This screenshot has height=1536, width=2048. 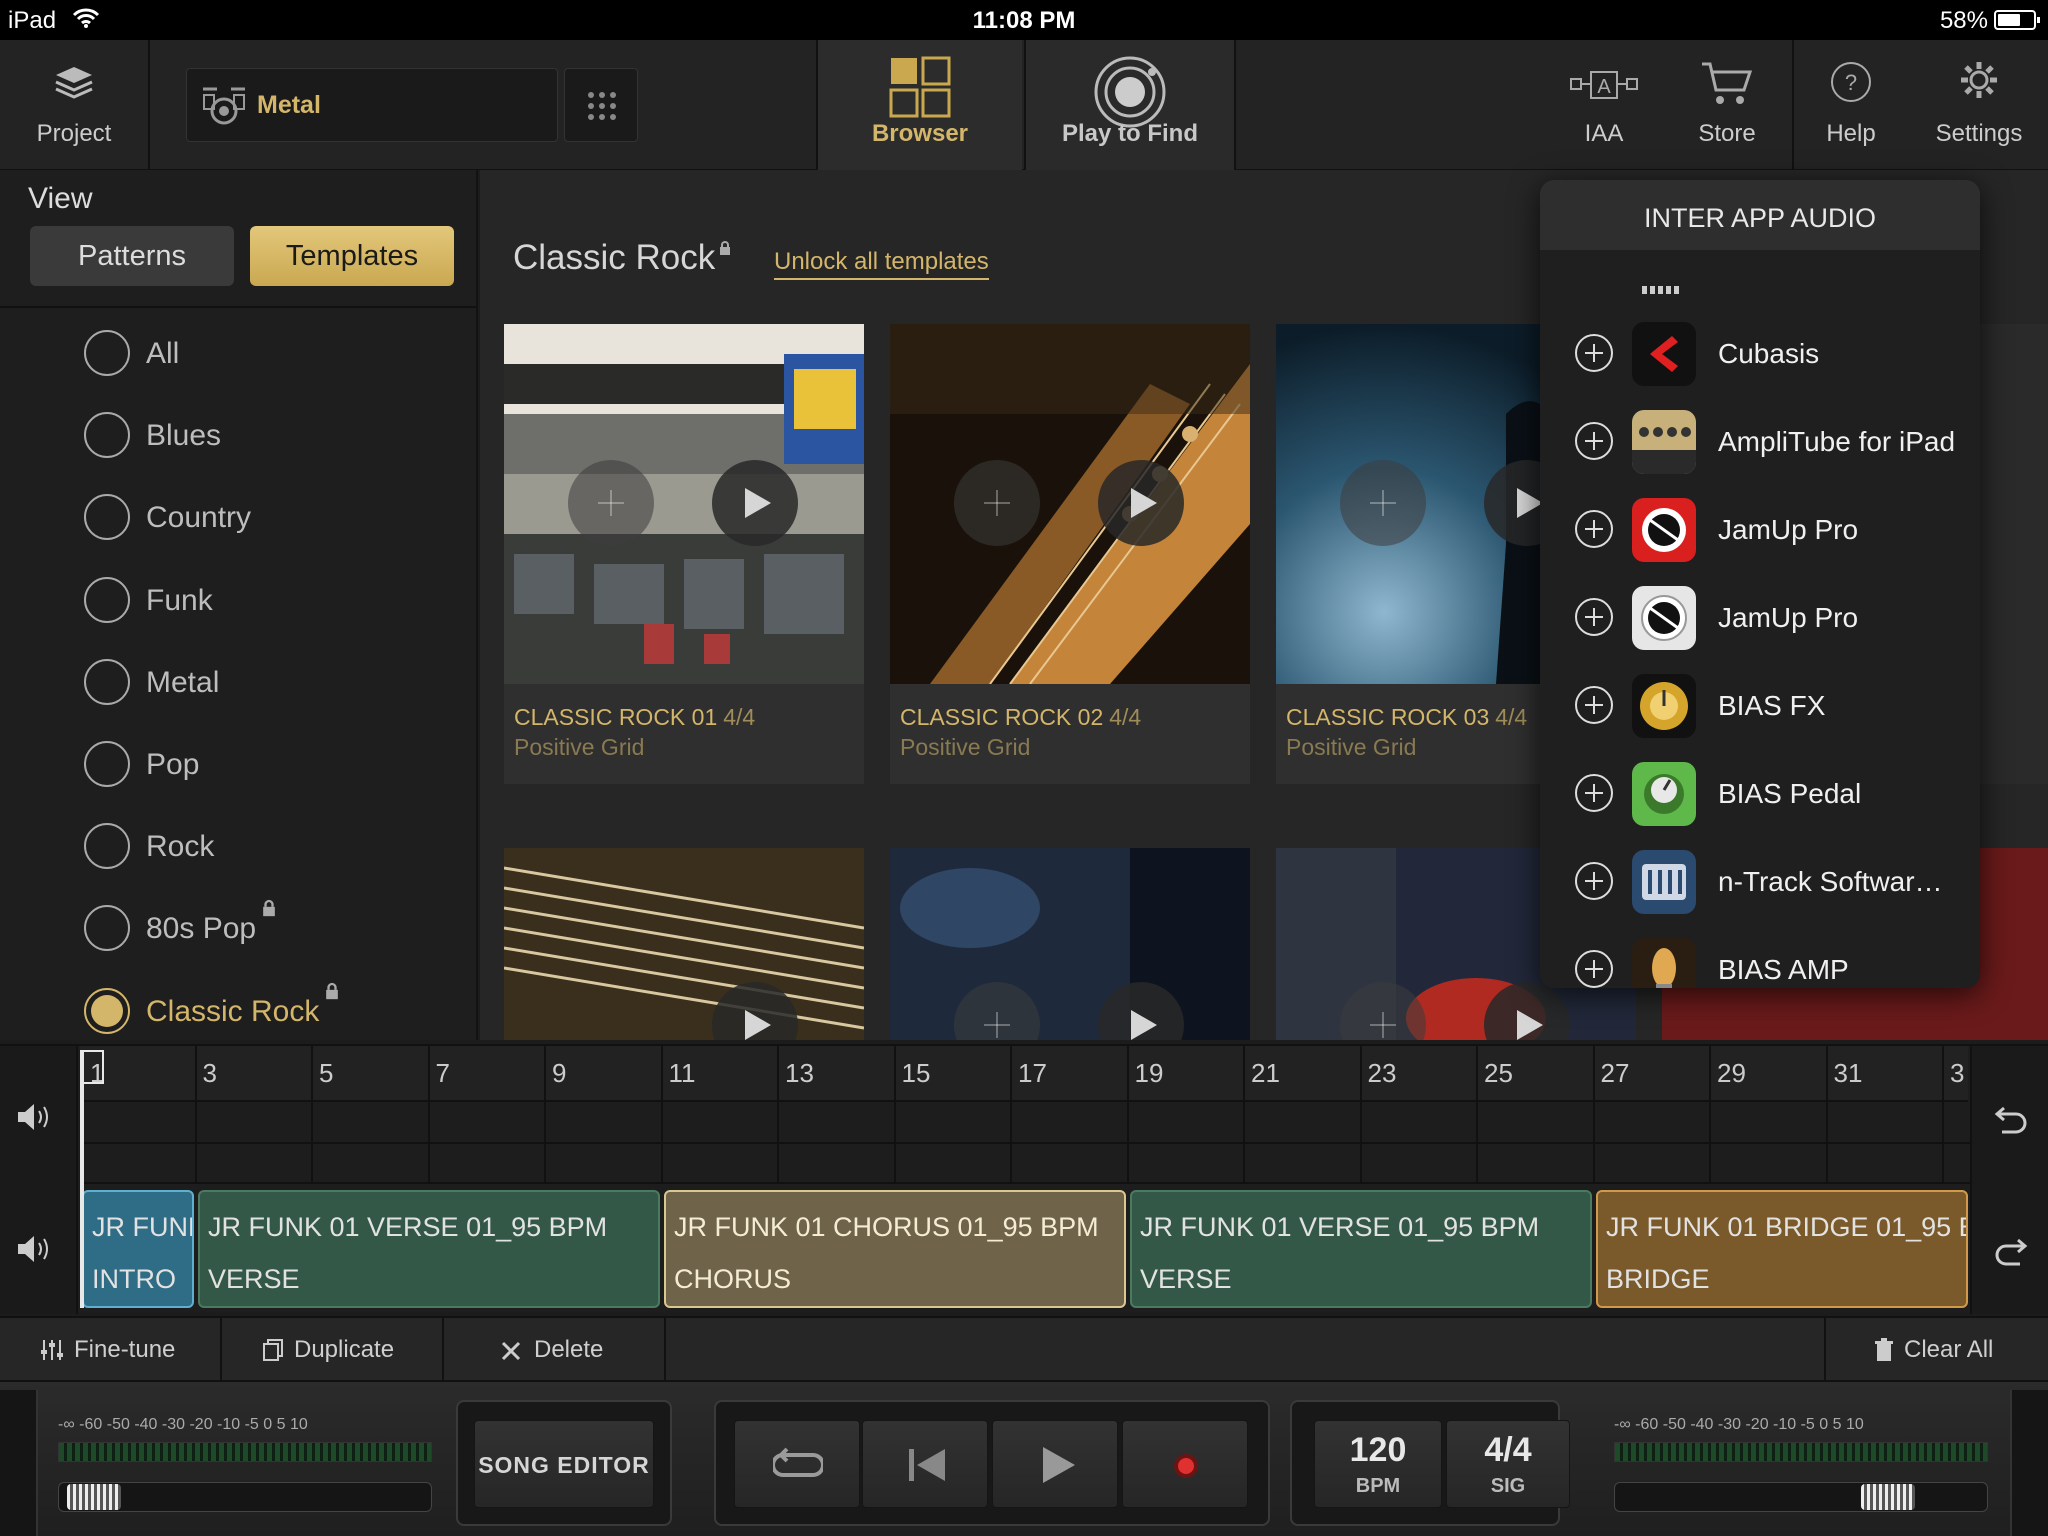 I want to click on settings-button: Settings, so click(x=1979, y=105).